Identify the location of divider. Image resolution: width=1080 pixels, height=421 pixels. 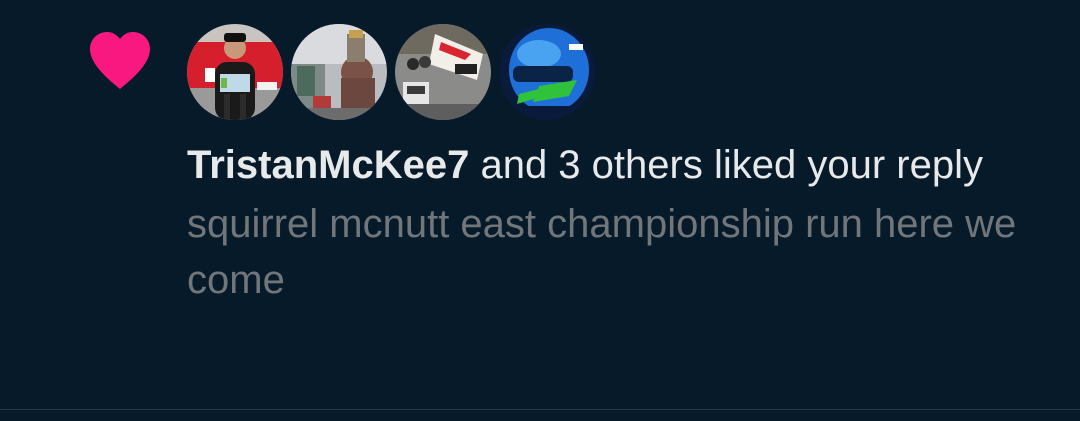
(540, 409).